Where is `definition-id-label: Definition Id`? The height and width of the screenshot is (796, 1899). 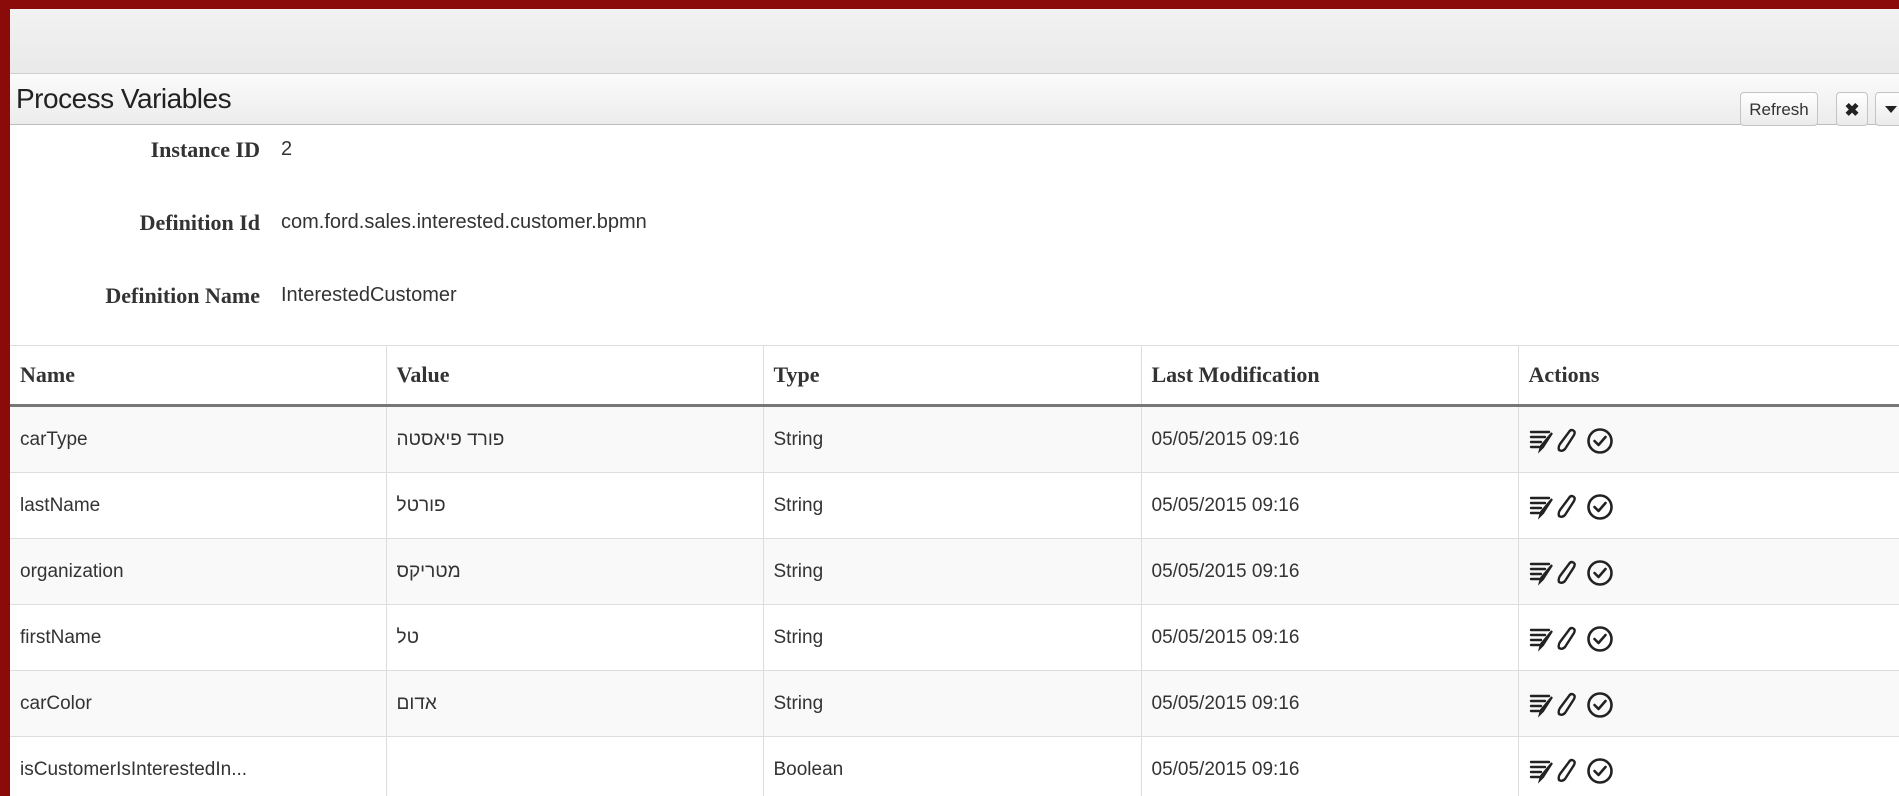
definition-id-label: Definition Id is located at coordinates (199, 222).